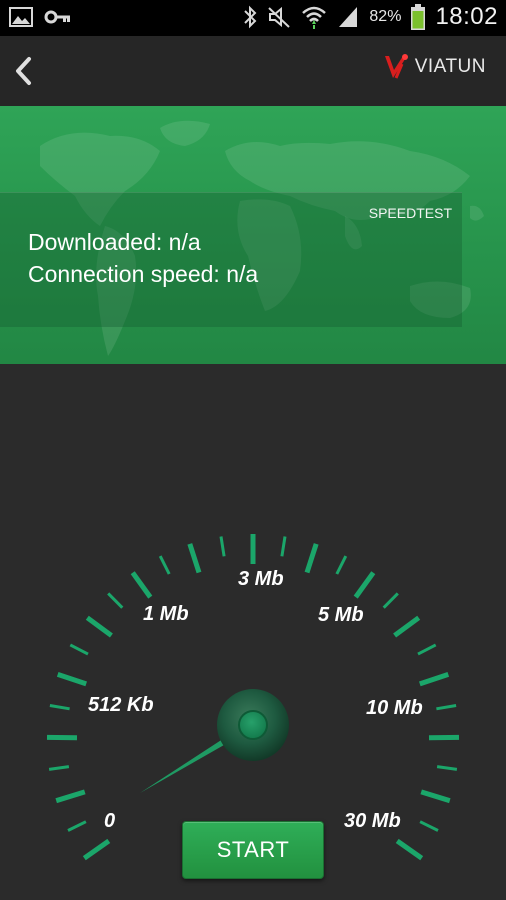 Image resolution: width=506 pixels, height=900 pixels. I want to click on viatun-logo: VIATUN, so click(434, 67).